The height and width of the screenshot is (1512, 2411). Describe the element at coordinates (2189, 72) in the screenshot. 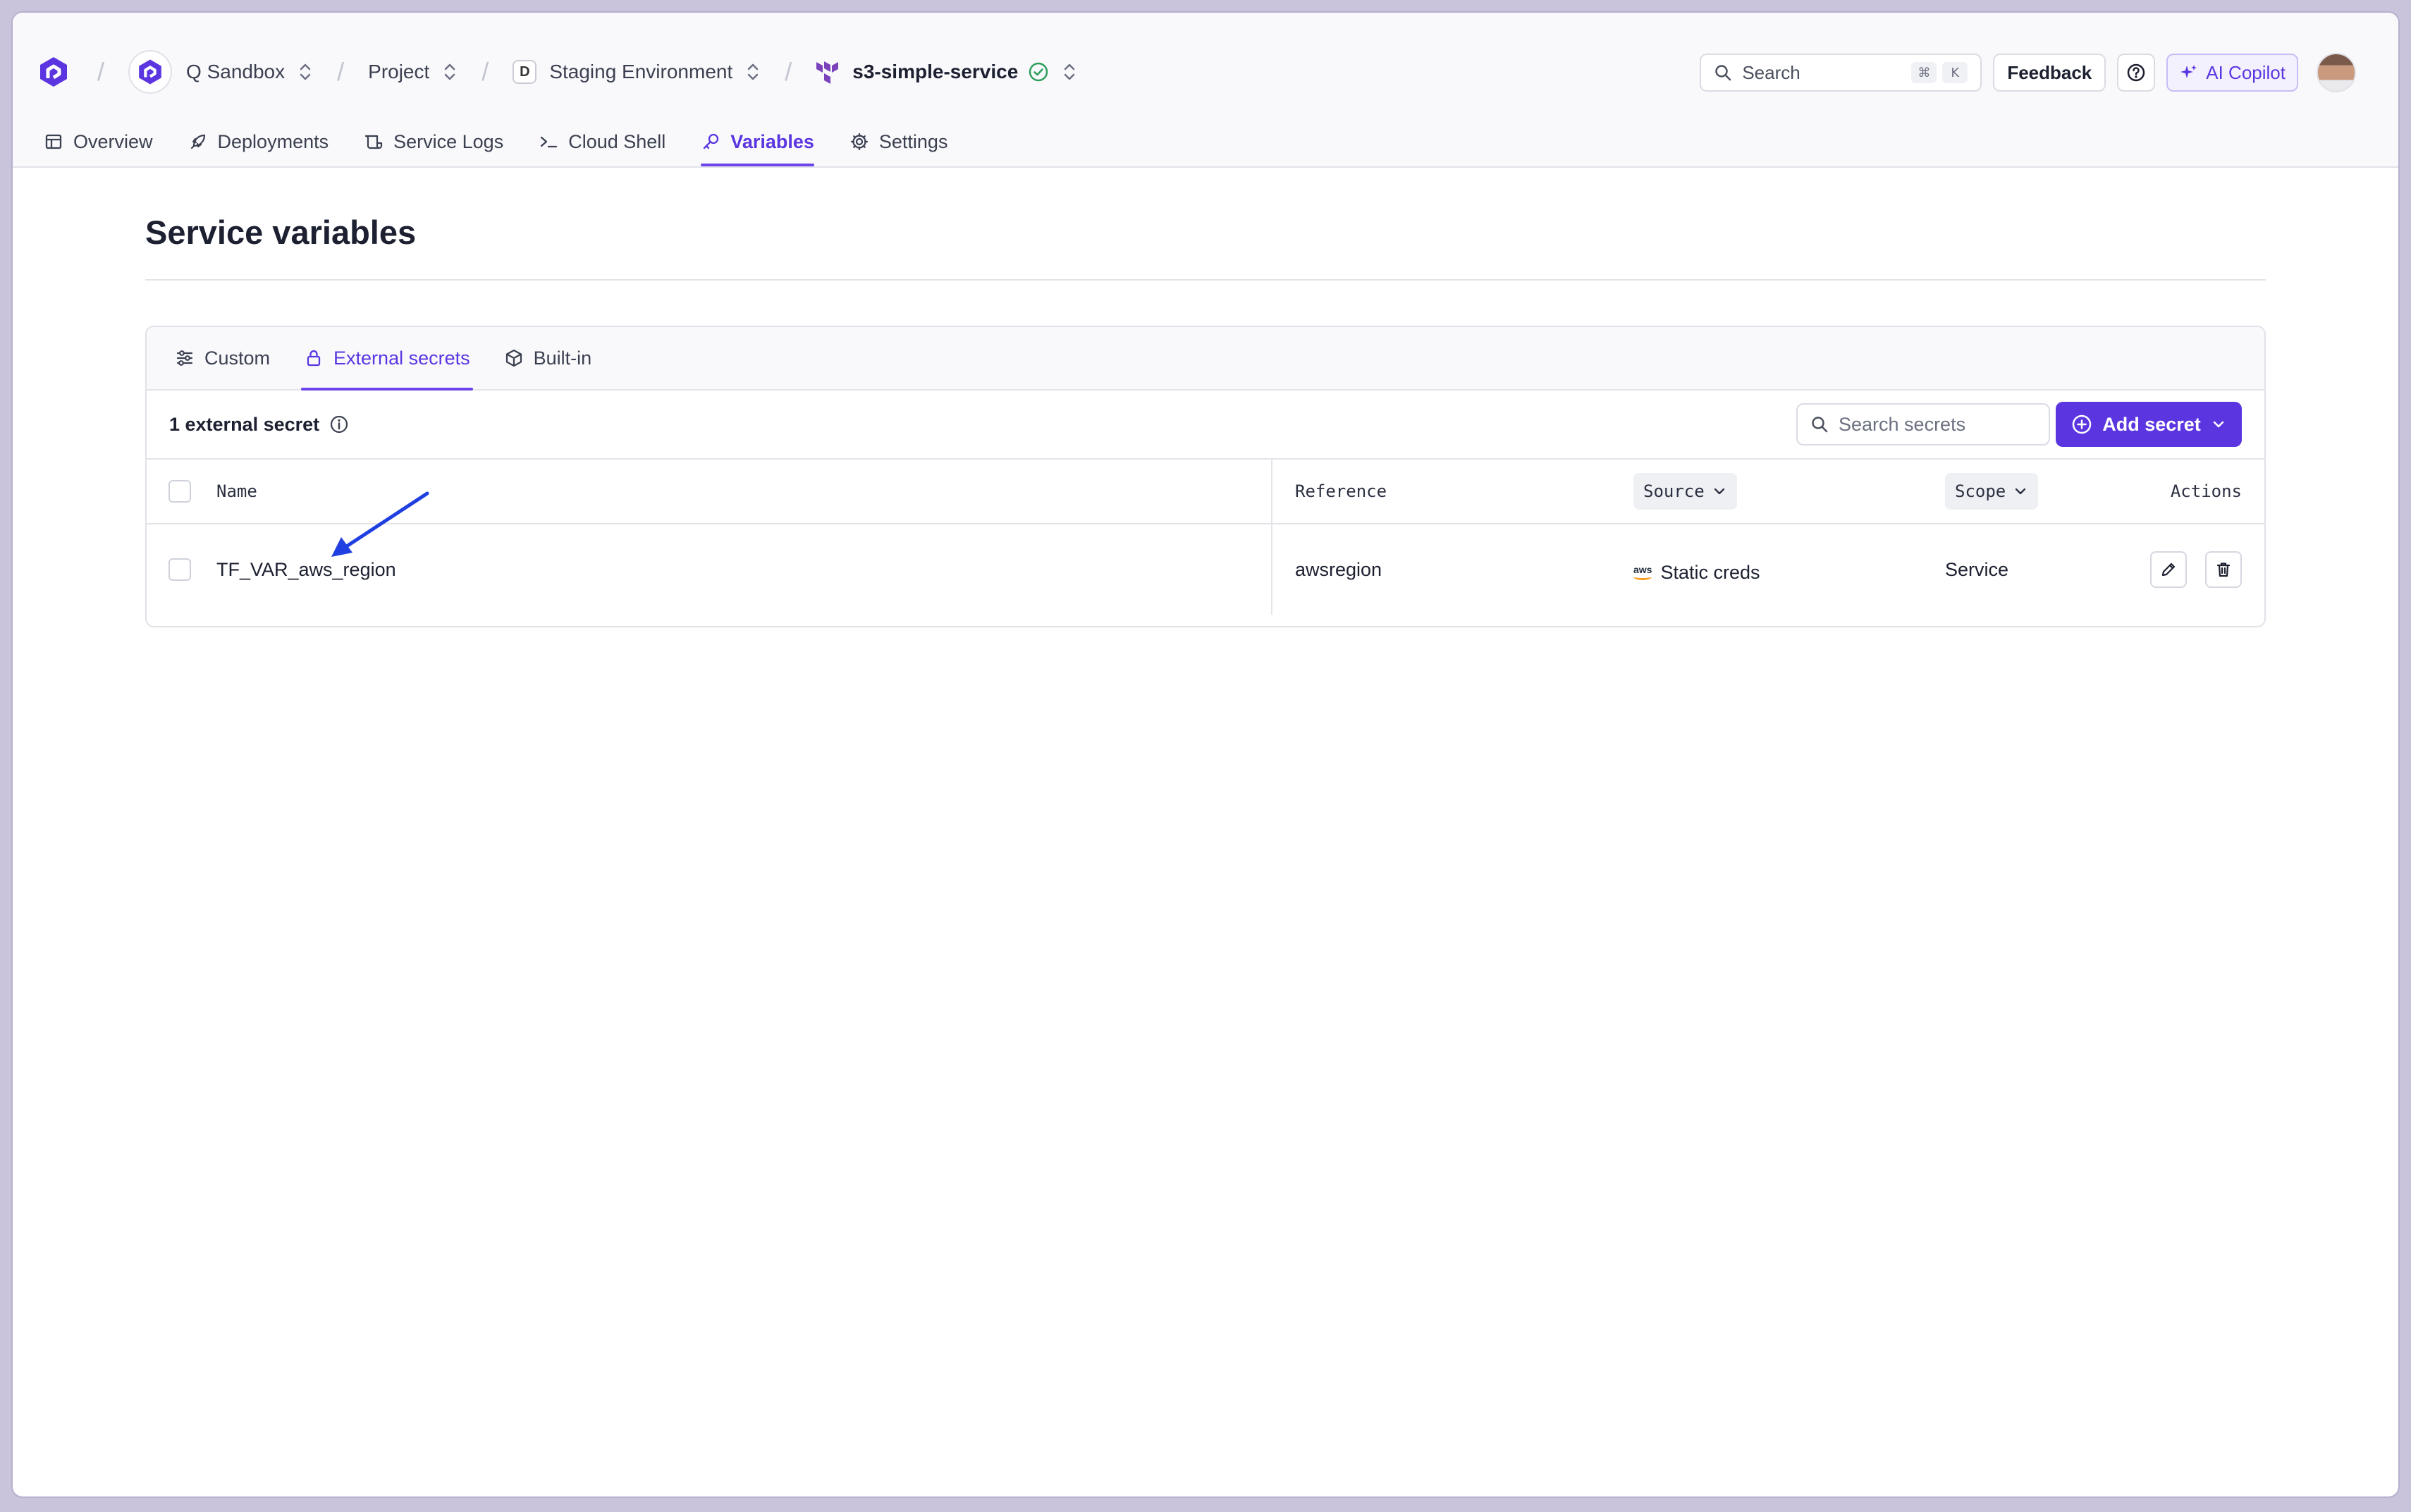

I see `sparkles-icon` at that location.